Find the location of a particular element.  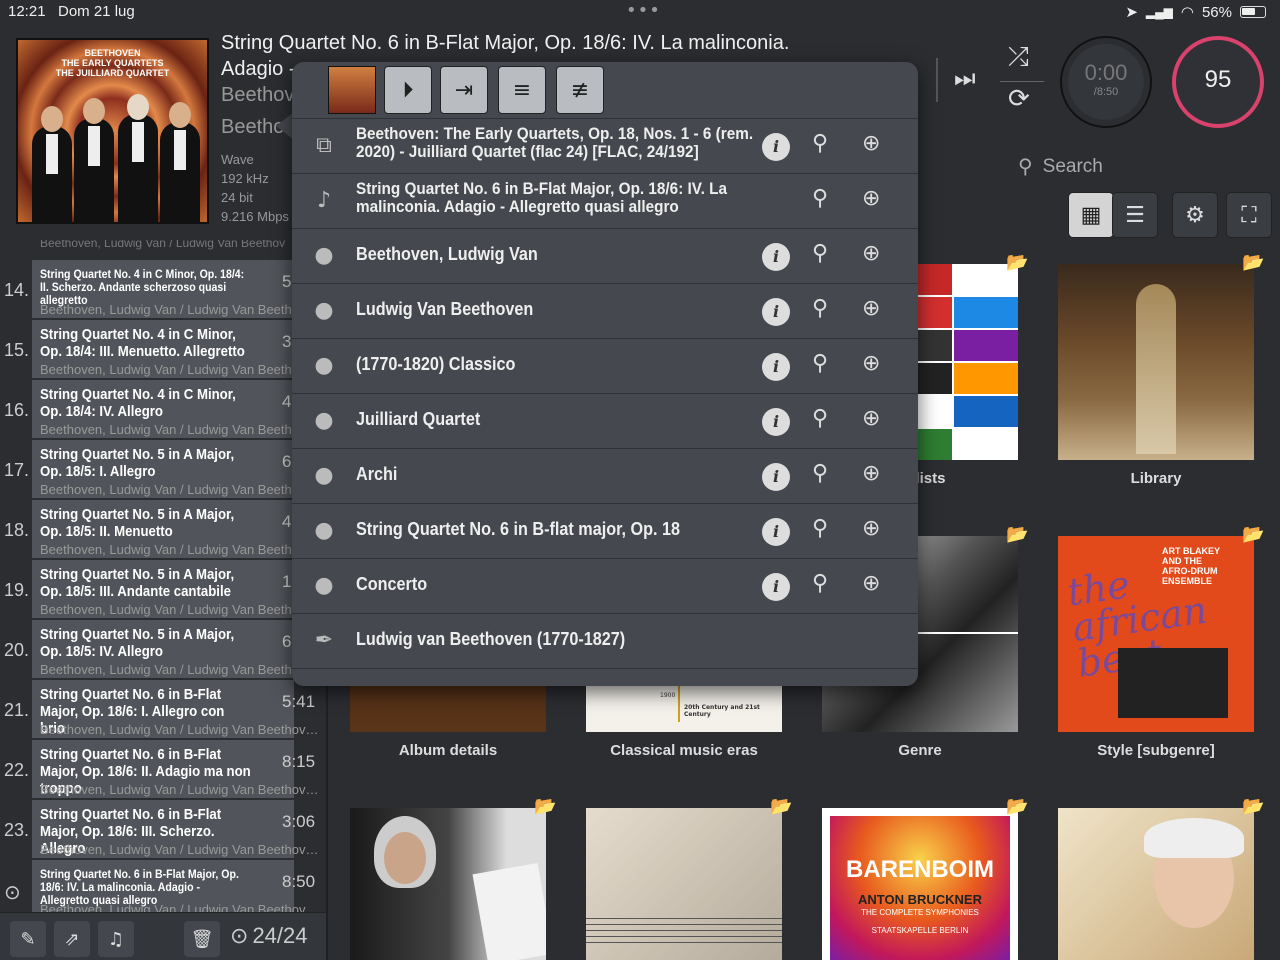

popup-row: ✒ Ludwig van Beethoven (1770-1827) is located at coordinates (605, 640).